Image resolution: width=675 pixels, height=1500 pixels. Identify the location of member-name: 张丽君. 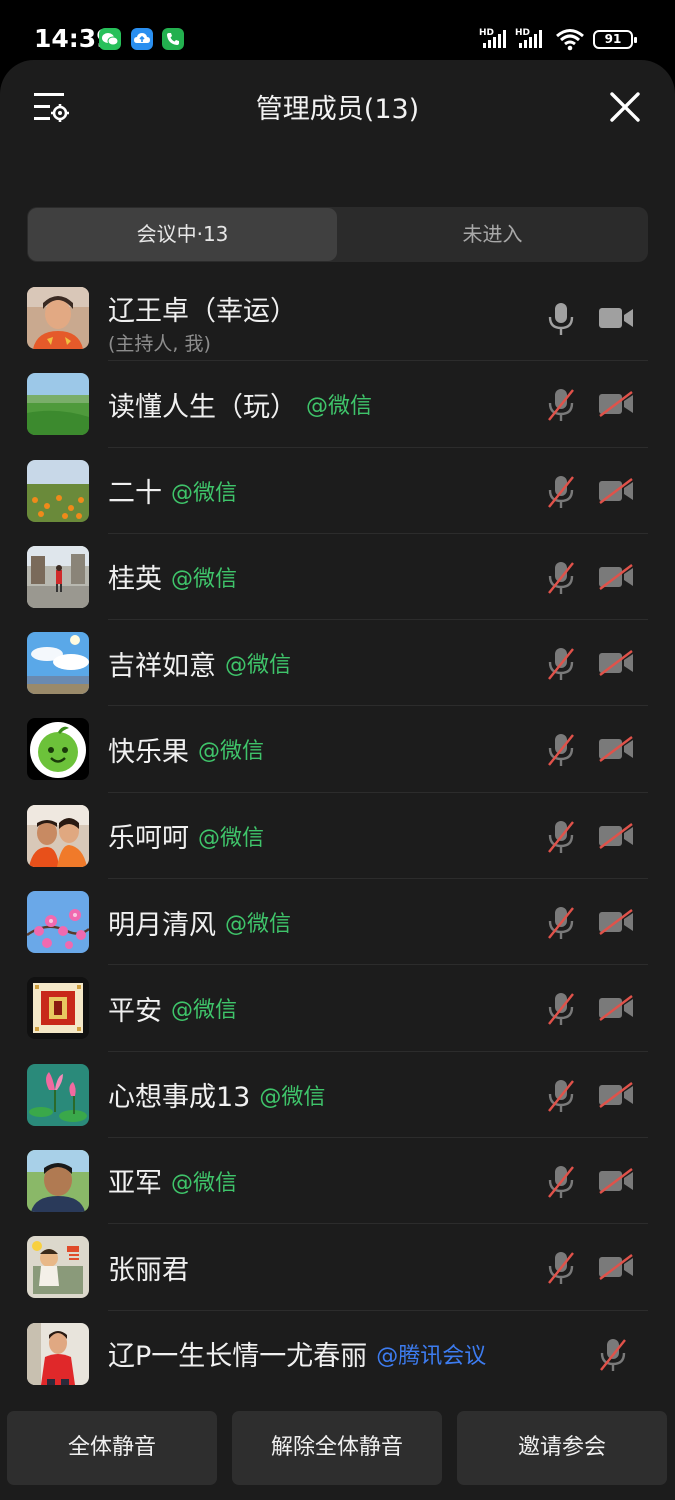
(148, 1270).